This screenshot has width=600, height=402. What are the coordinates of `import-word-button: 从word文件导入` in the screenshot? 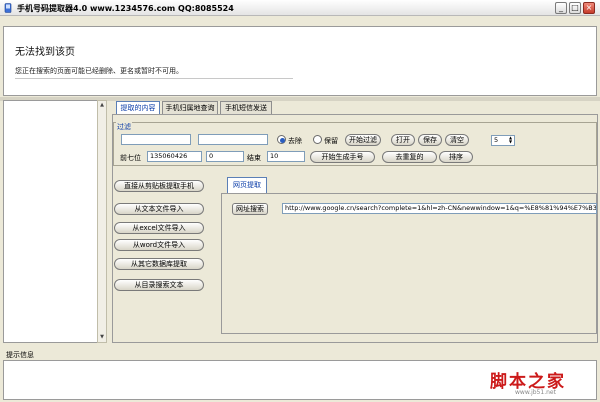 It's located at (159, 245).